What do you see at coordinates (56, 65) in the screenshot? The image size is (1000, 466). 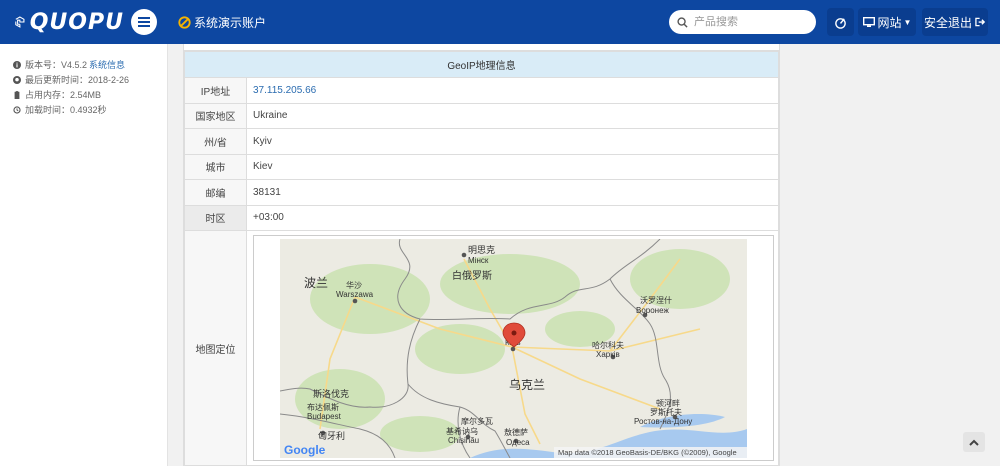 I see `version-text: 版本号：V4.5.2` at bounding box center [56, 65].